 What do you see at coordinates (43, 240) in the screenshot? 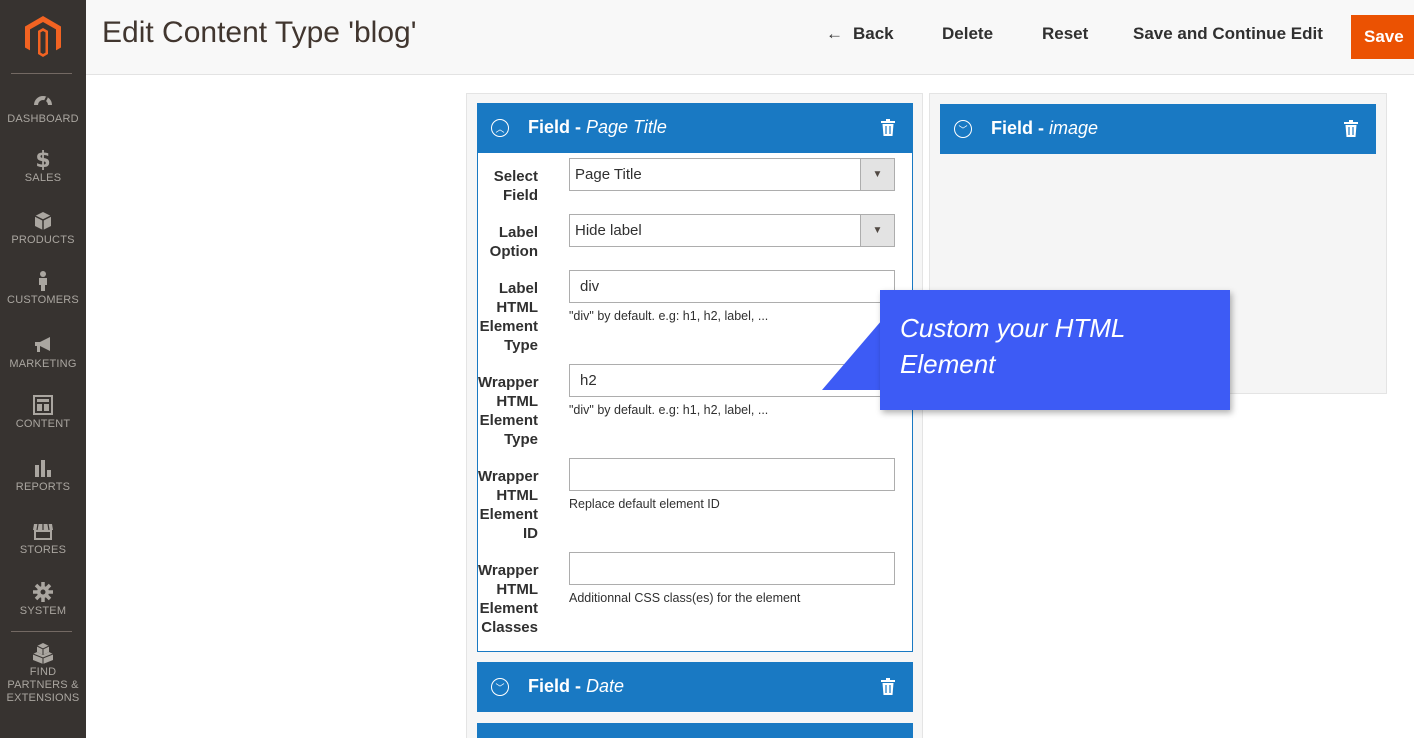
I see `sidebar-item-label: PRODUCTS` at bounding box center [43, 240].